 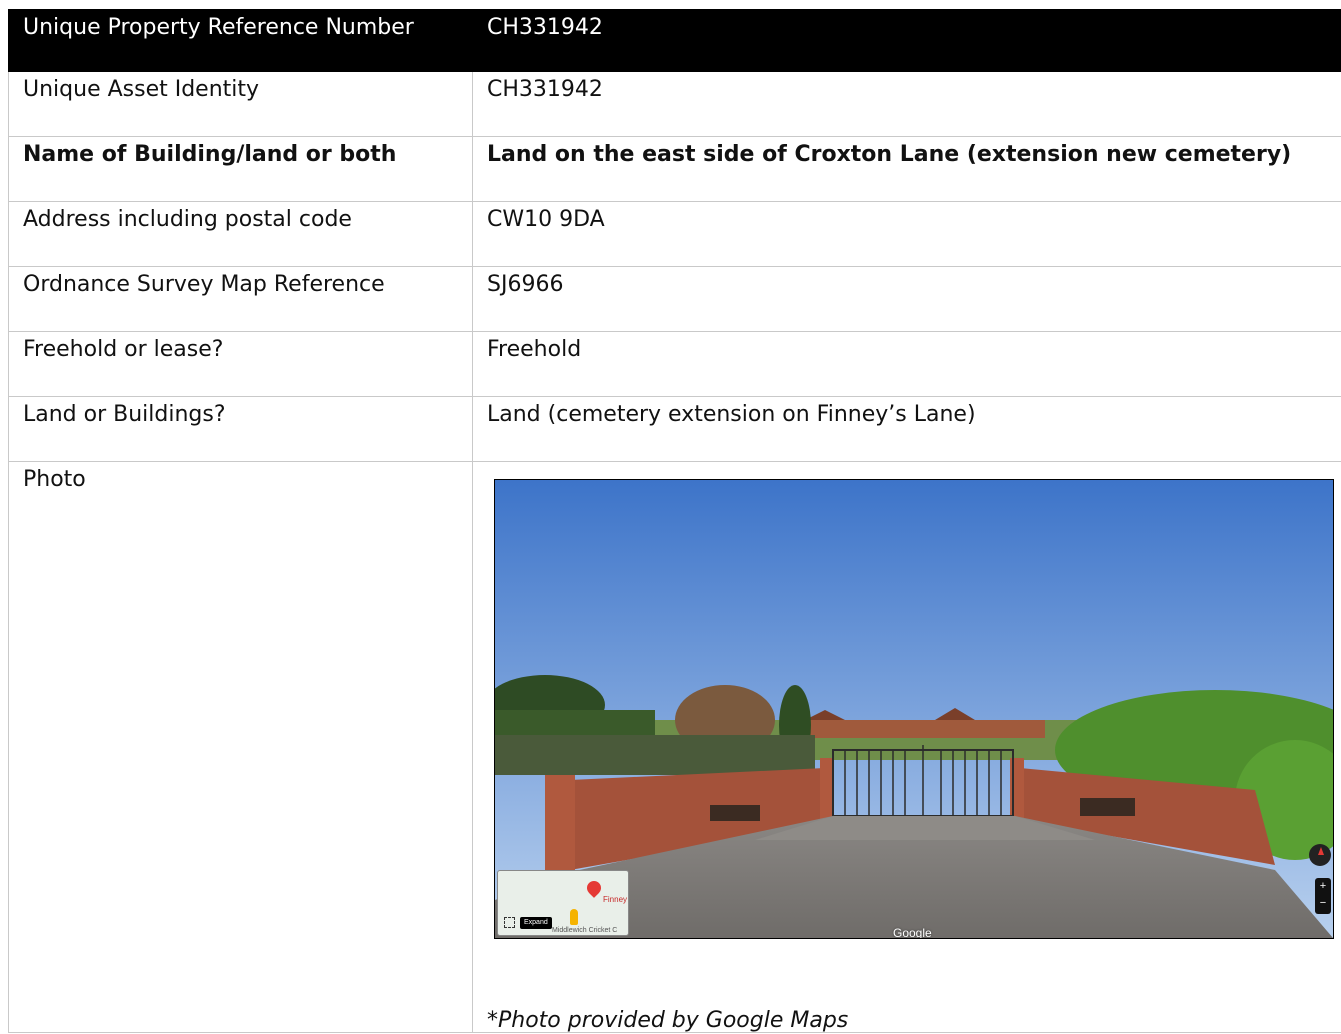 What do you see at coordinates (912, 929) in the screenshot?
I see `google-watermark: Google` at bounding box center [912, 929].